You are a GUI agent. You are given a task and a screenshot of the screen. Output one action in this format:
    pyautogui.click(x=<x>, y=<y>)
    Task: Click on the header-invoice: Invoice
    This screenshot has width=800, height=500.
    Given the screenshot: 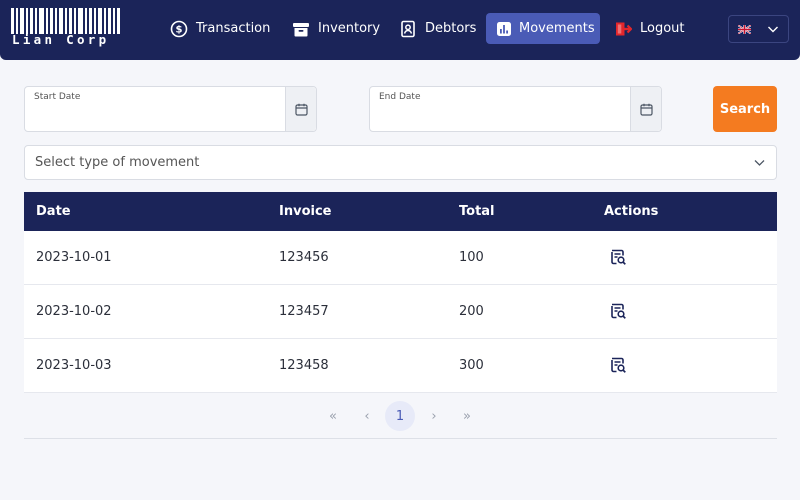 What is the action you would take?
    pyautogui.click(x=305, y=211)
    